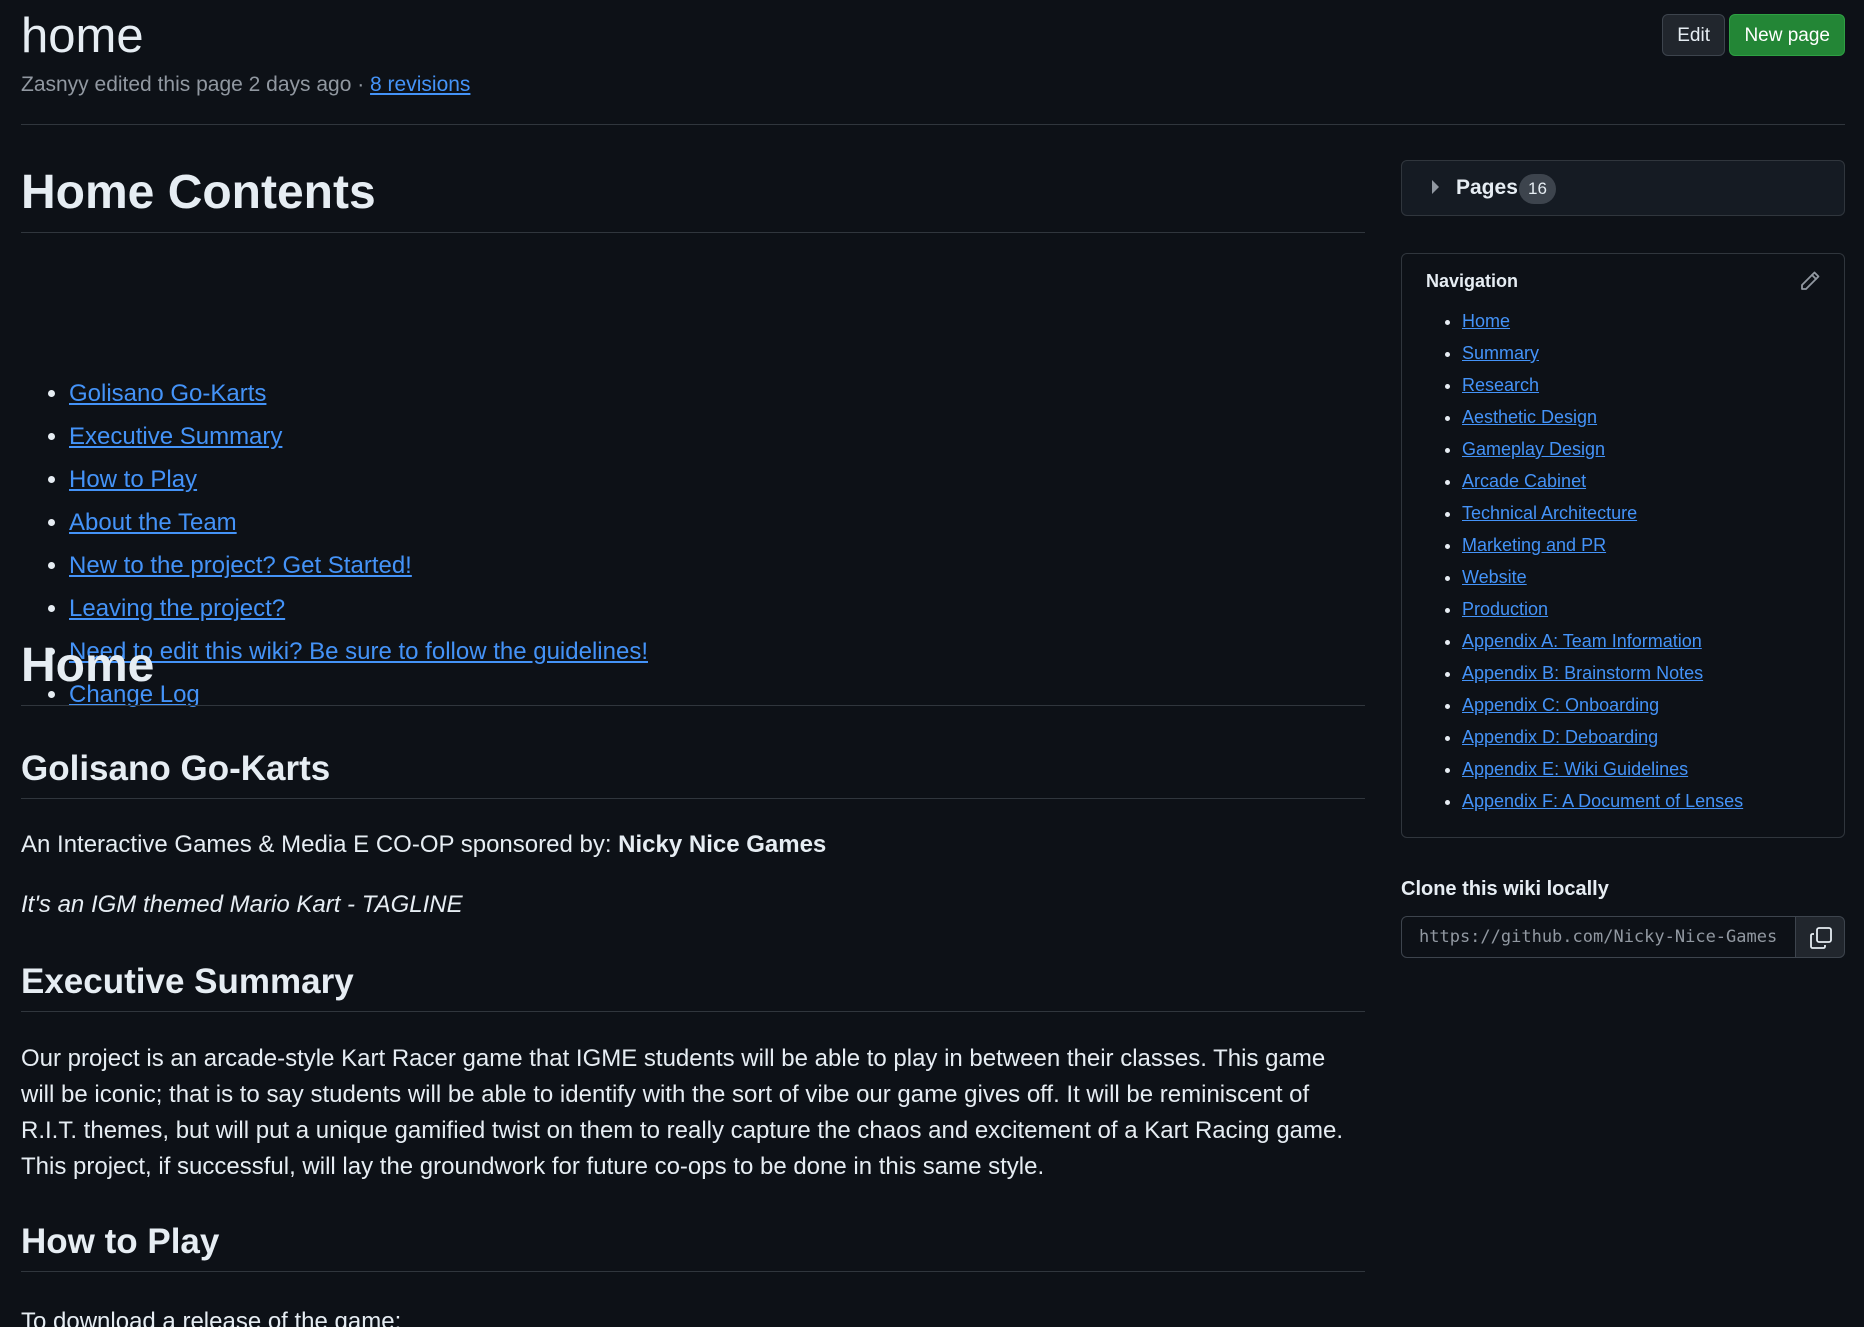  What do you see at coordinates (358, 400) in the screenshot?
I see `toc-item: Golisano Go-Karts` at bounding box center [358, 400].